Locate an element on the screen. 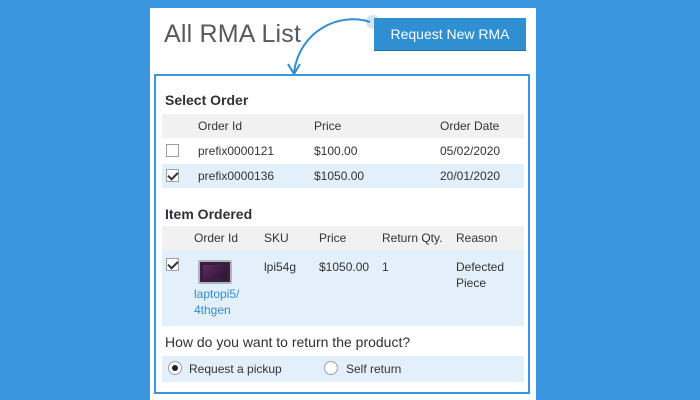  reason-line1: Defected is located at coordinates (480, 267).